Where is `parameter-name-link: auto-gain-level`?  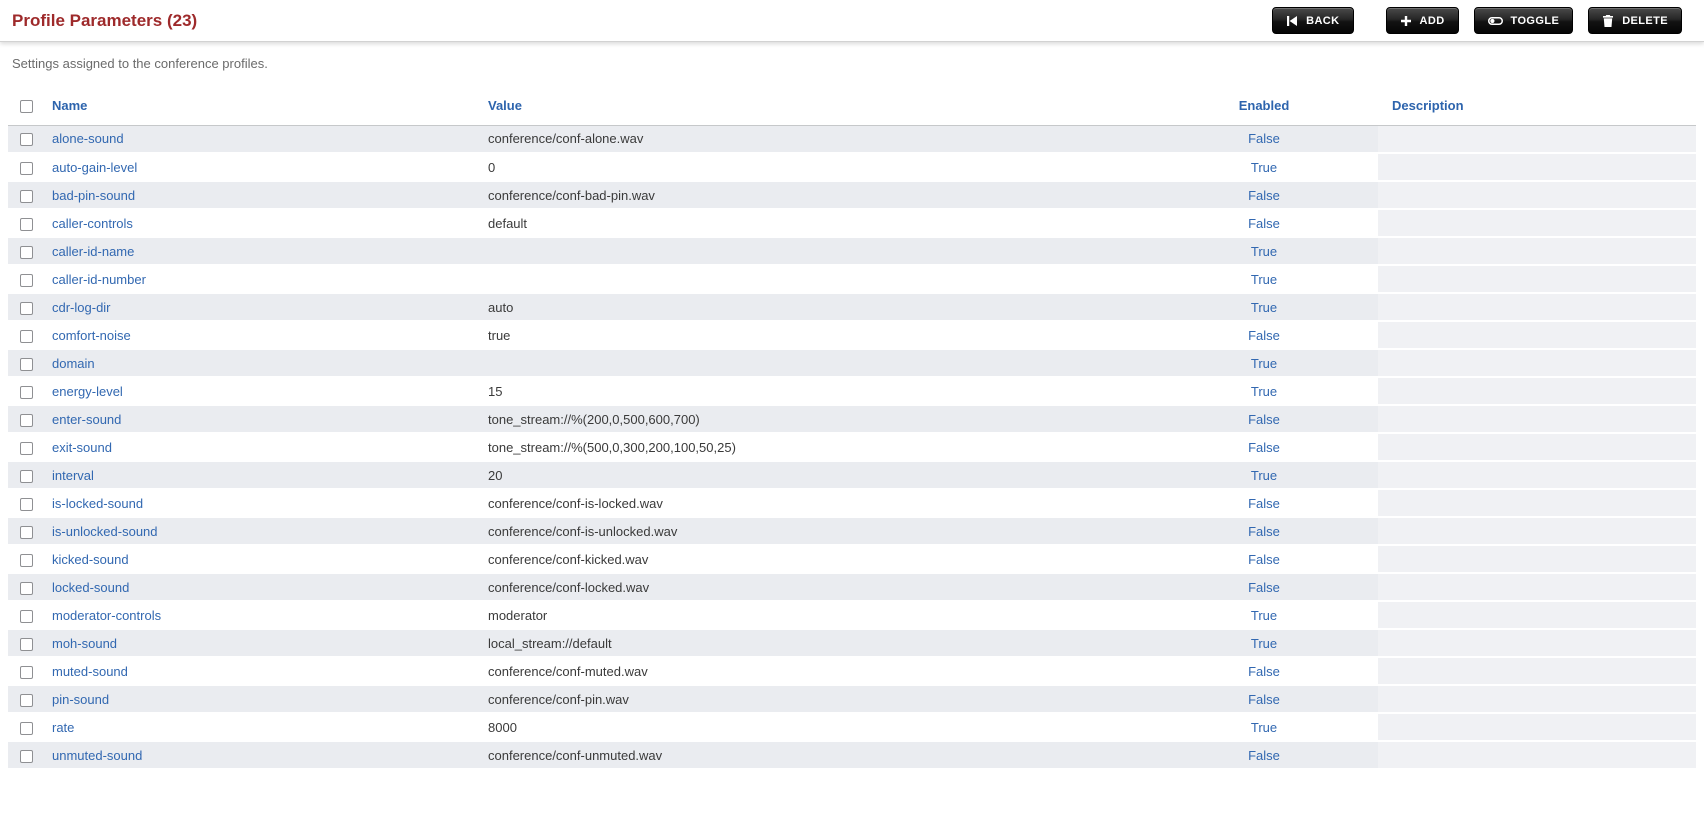
parameter-name-link: auto-gain-level is located at coordinates (94, 167).